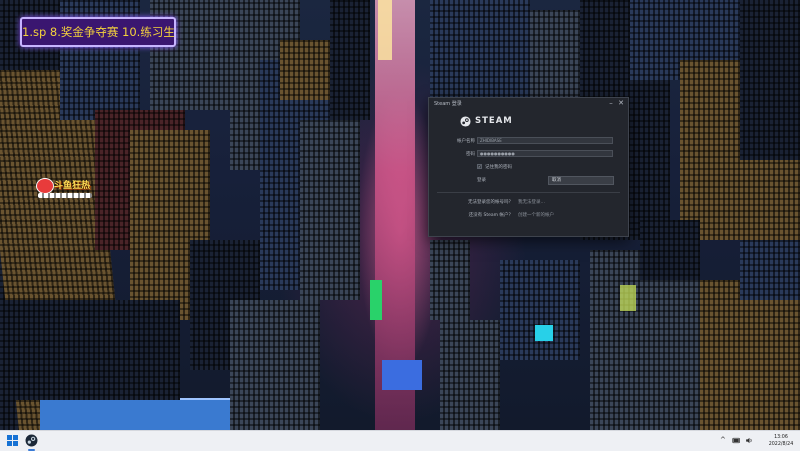 The width and height of the screenshot is (800, 451). What do you see at coordinates (494, 121) in the screenshot?
I see `steam-wordmark: STEAM` at bounding box center [494, 121].